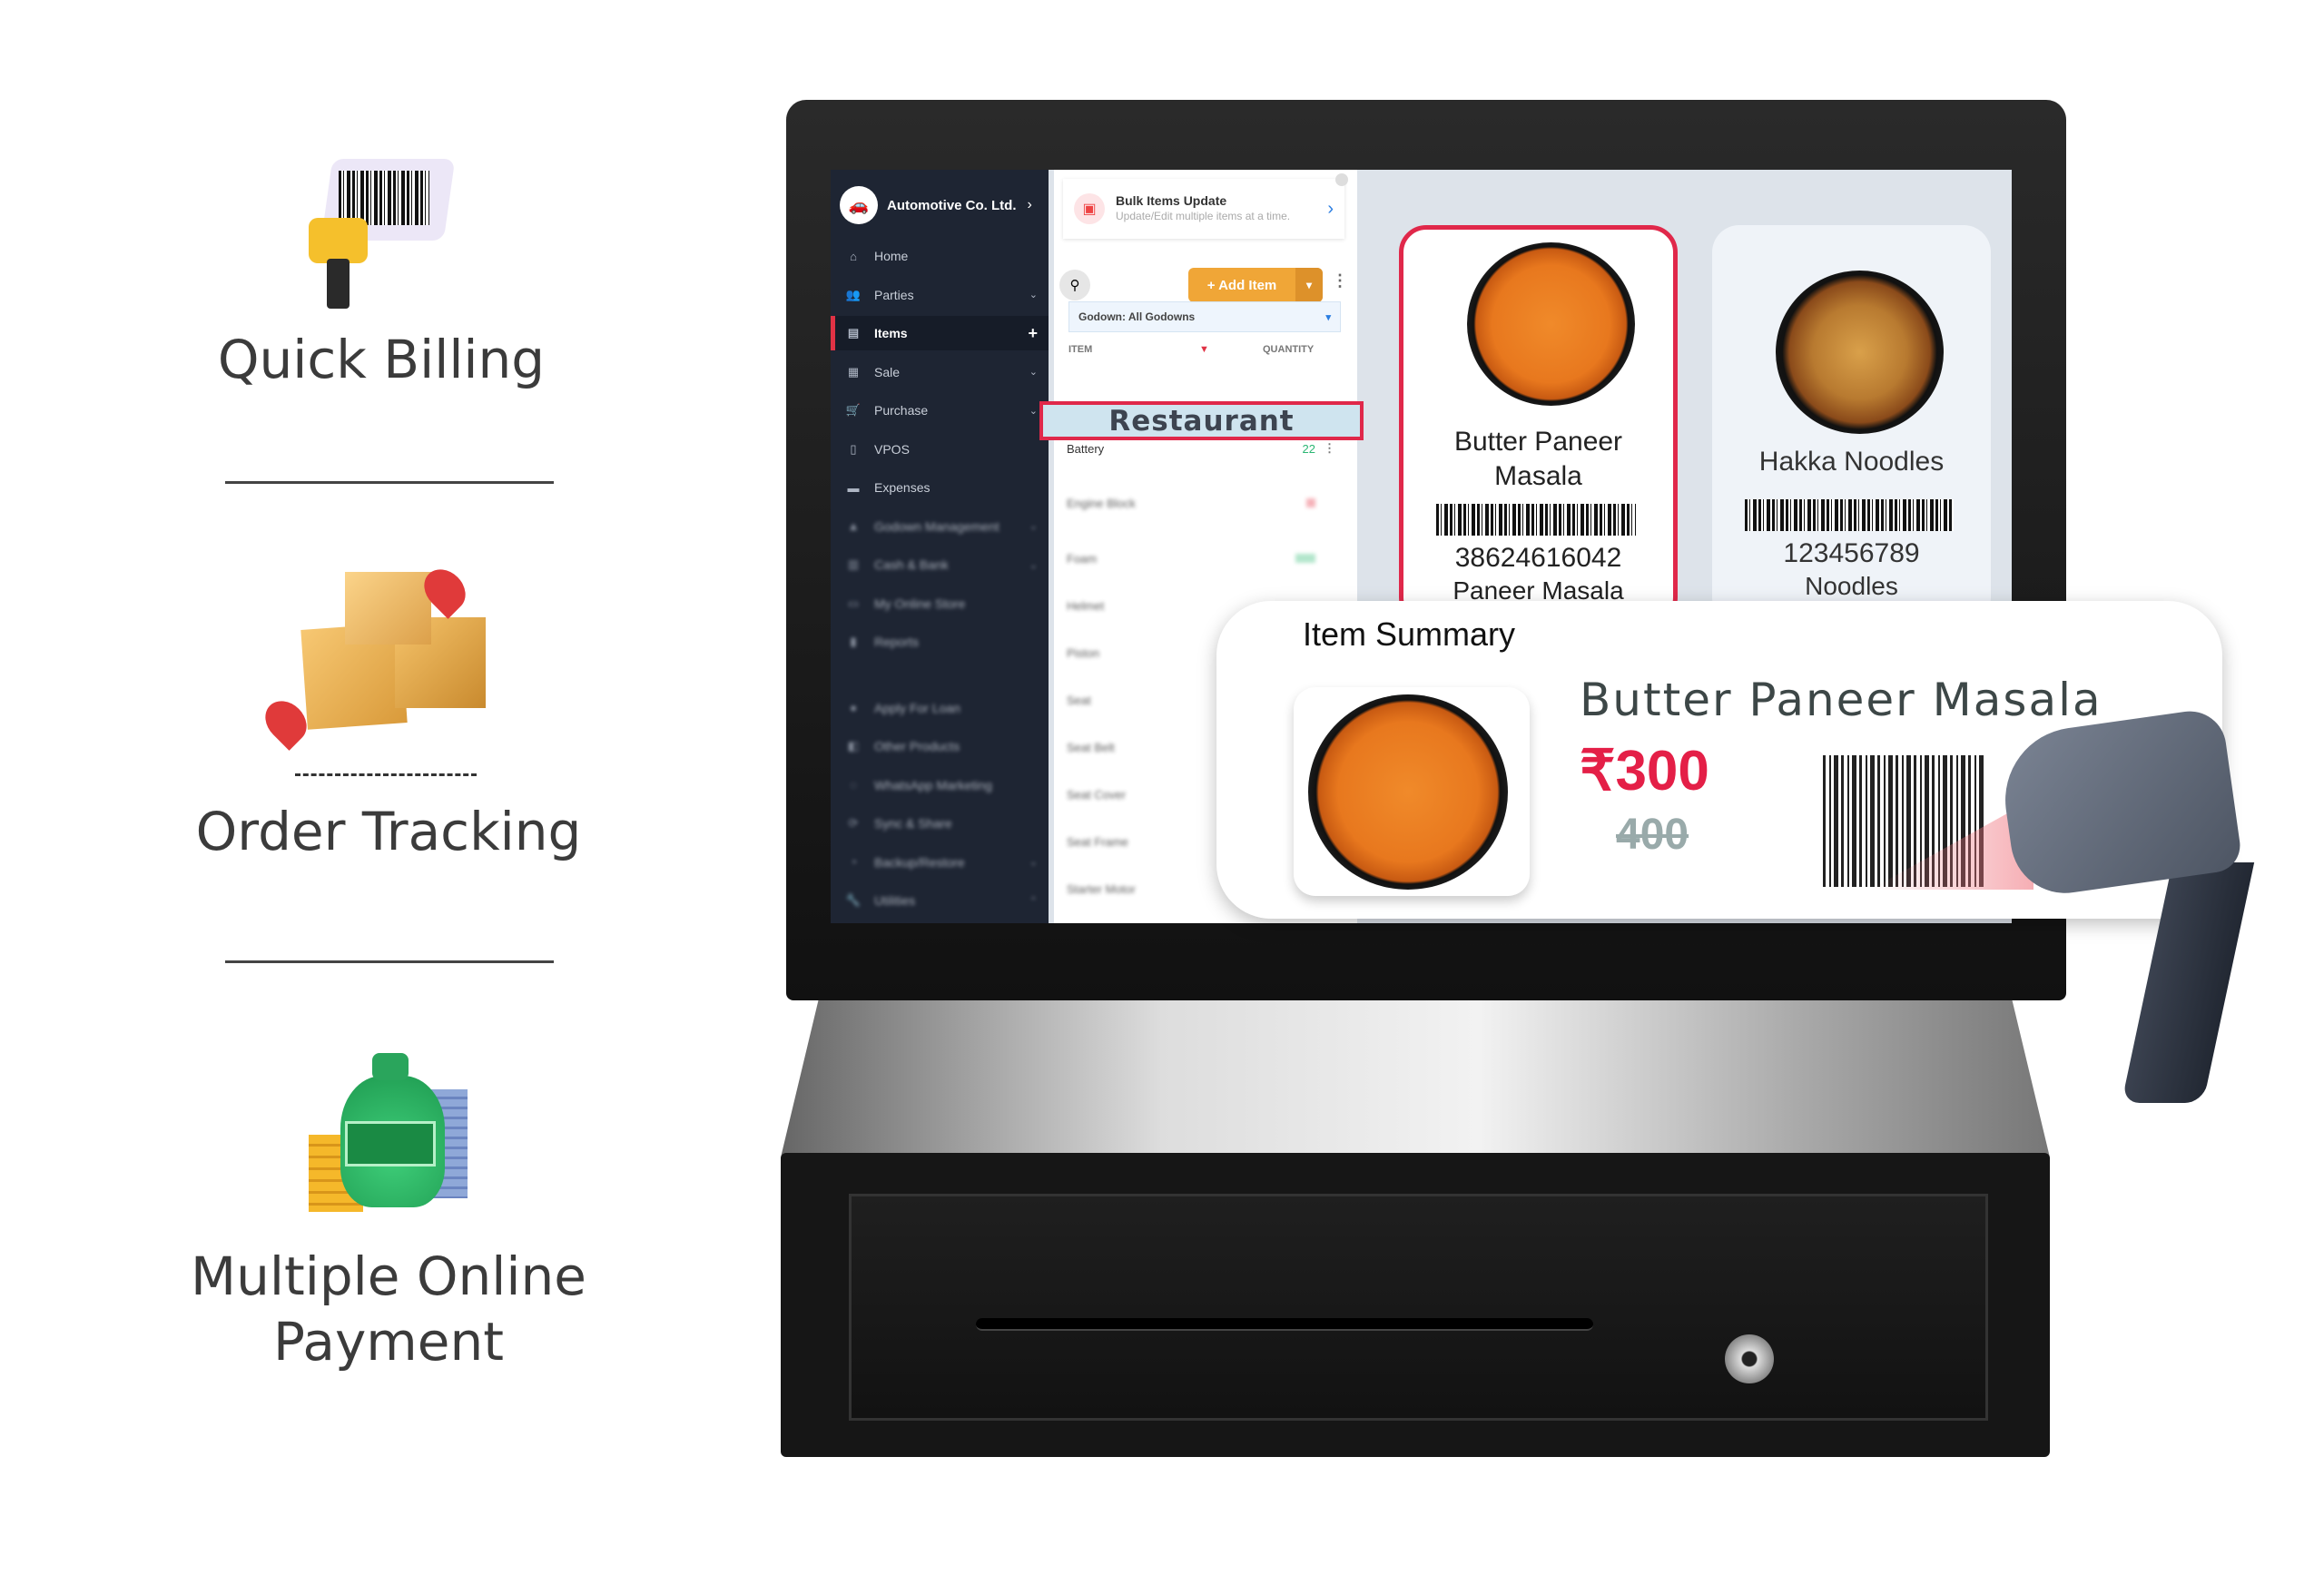  Describe the element at coordinates (1841, 700) in the screenshot. I see `summary-item-name: Butter Paneer Masala` at that location.